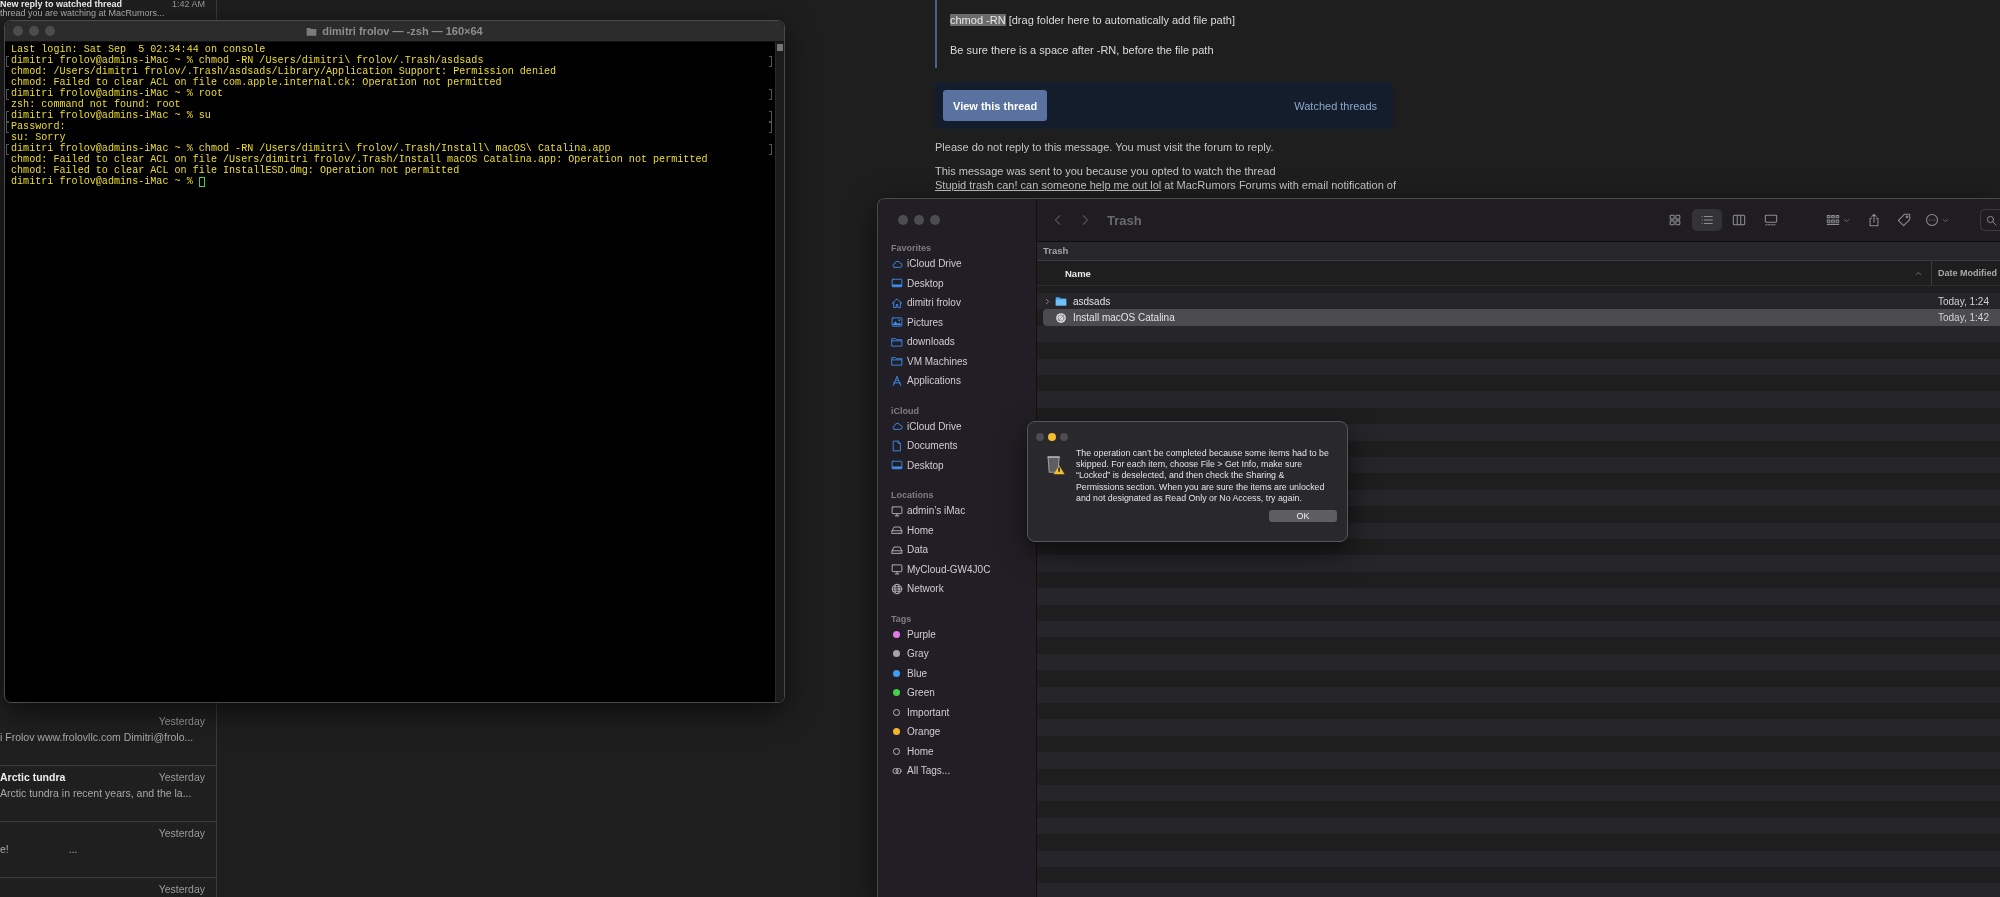 This screenshot has width=2000, height=897. What do you see at coordinates (1047, 301) in the screenshot?
I see `disclosure-icon` at bounding box center [1047, 301].